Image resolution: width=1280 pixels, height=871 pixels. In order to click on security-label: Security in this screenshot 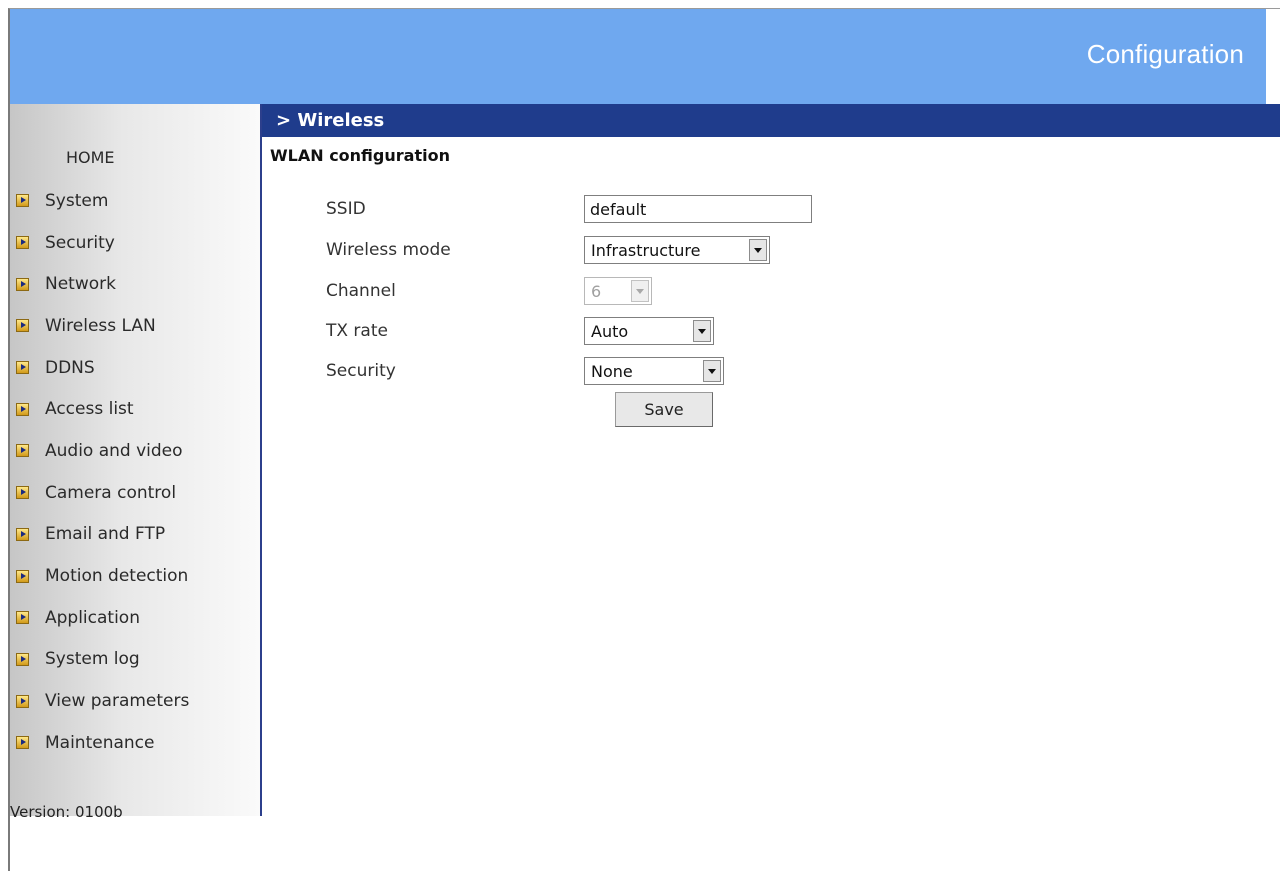, I will do `click(361, 371)`.